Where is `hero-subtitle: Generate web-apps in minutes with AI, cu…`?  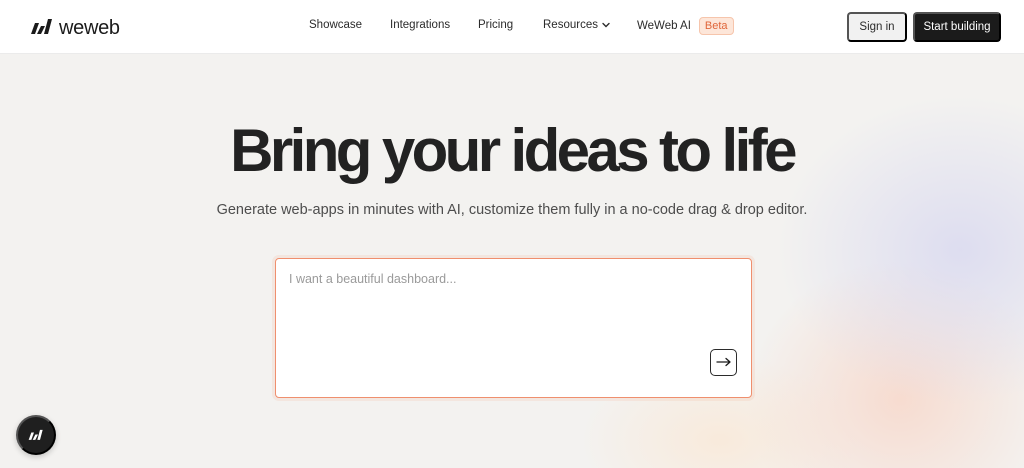 hero-subtitle: Generate web-apps in minutes with AI, cu… is located at coordinates (512, 210).